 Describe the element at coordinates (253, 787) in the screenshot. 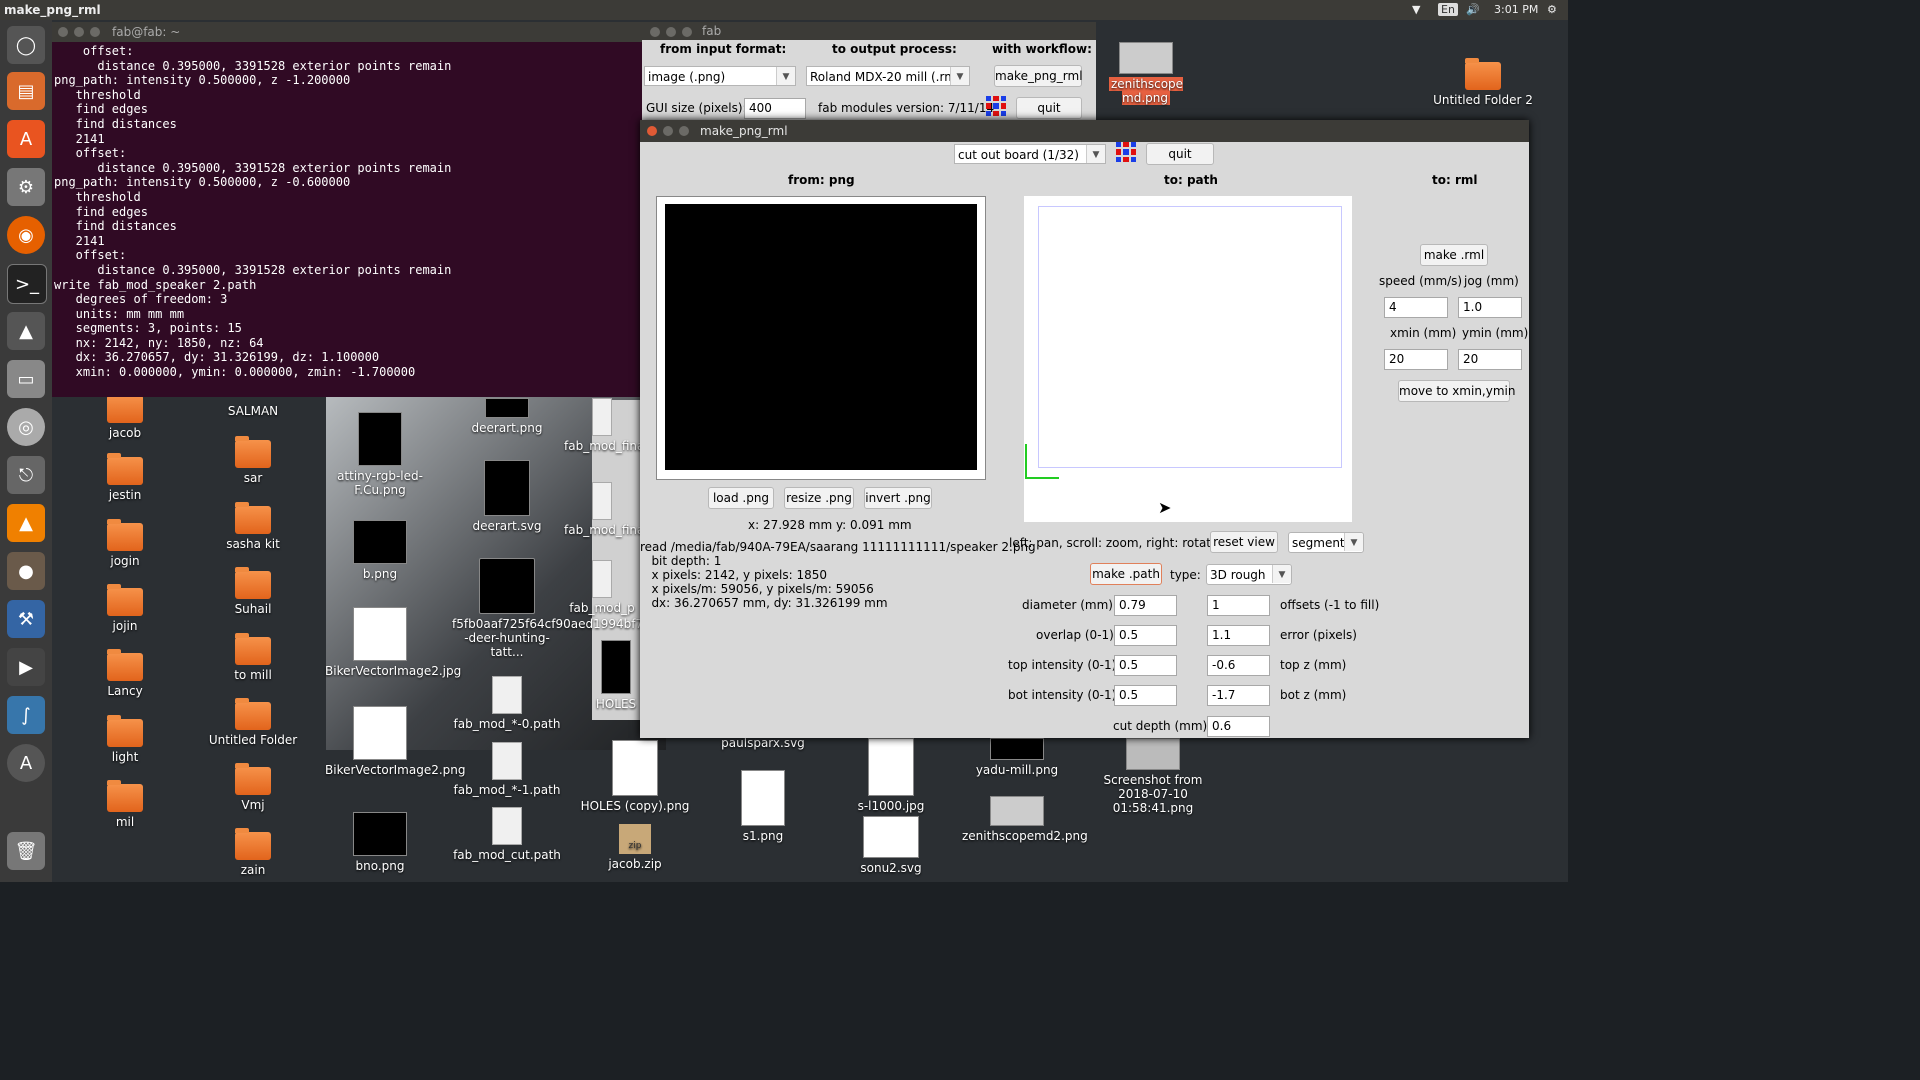

I see `desktop-folder: Vmj` at that location.